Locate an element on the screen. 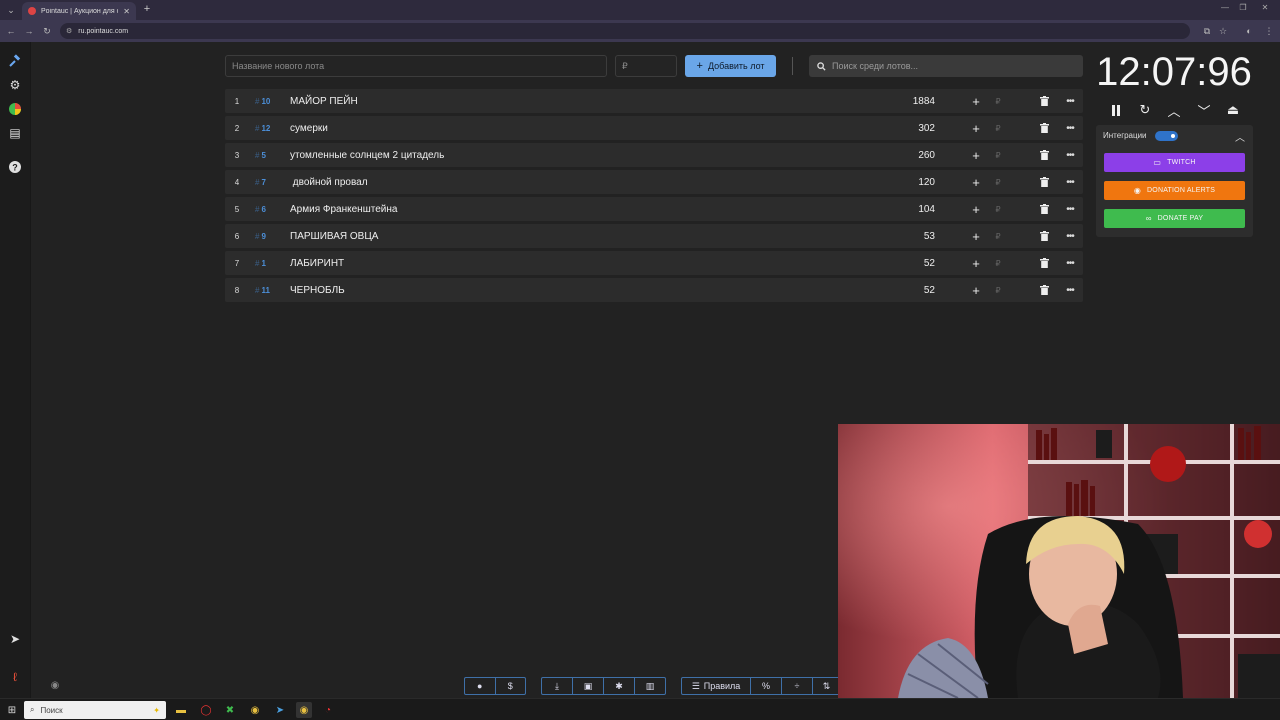 The image size is (1280, 720). lot-row: 8 #11 ЧЕРНОБЛЬ 52 + ₽ ••• is located at coordinates (654, 290).